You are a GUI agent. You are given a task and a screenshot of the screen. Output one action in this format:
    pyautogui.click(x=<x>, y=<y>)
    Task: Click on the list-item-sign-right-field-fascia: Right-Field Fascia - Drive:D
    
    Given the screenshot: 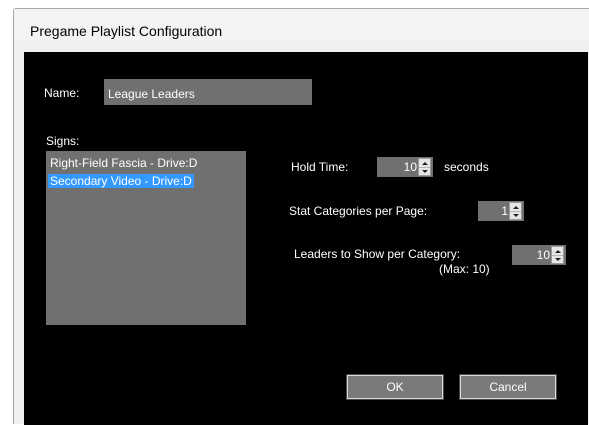 What is the action you would take?
    pyautogui.click(x=123, y=163)
    